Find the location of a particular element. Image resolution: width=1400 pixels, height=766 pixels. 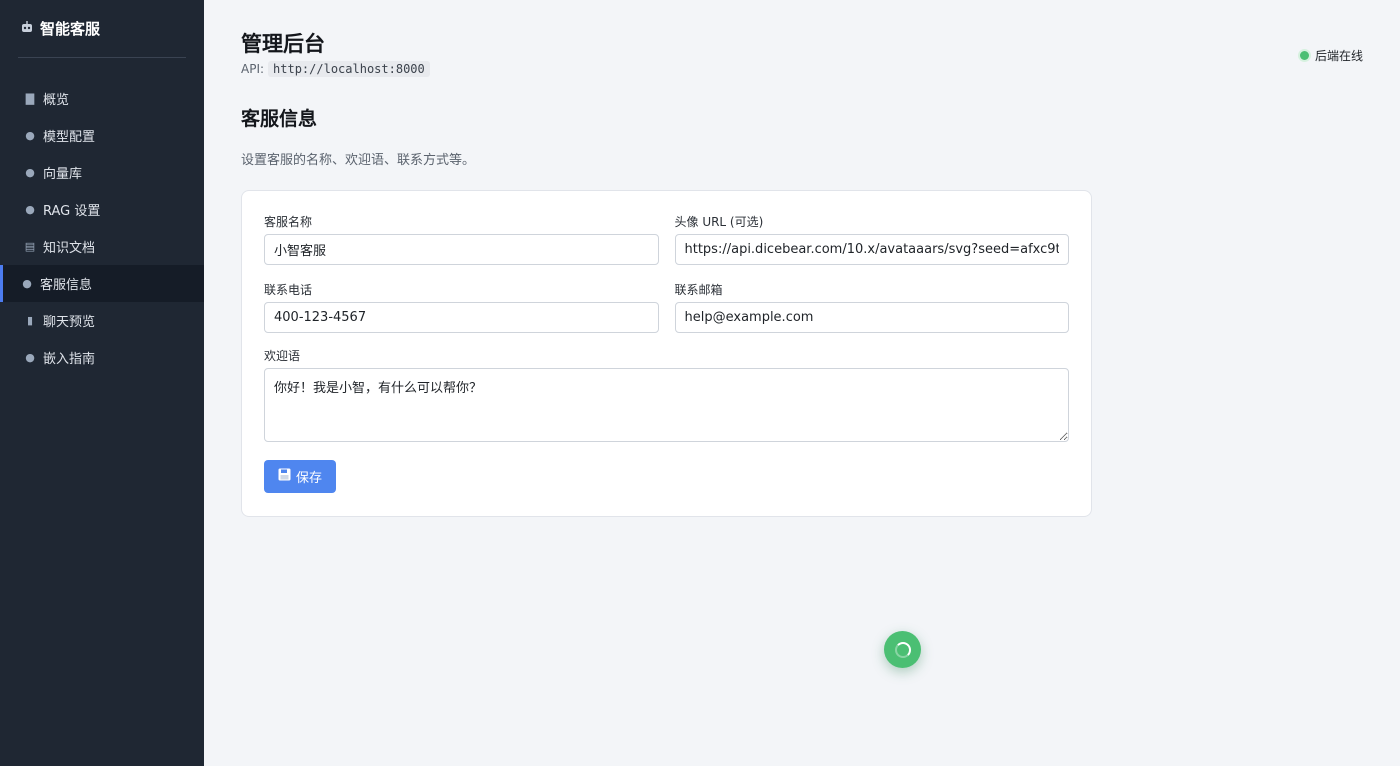

sidebar-item-label: 客服信息 is located at coordinates (66, 285).